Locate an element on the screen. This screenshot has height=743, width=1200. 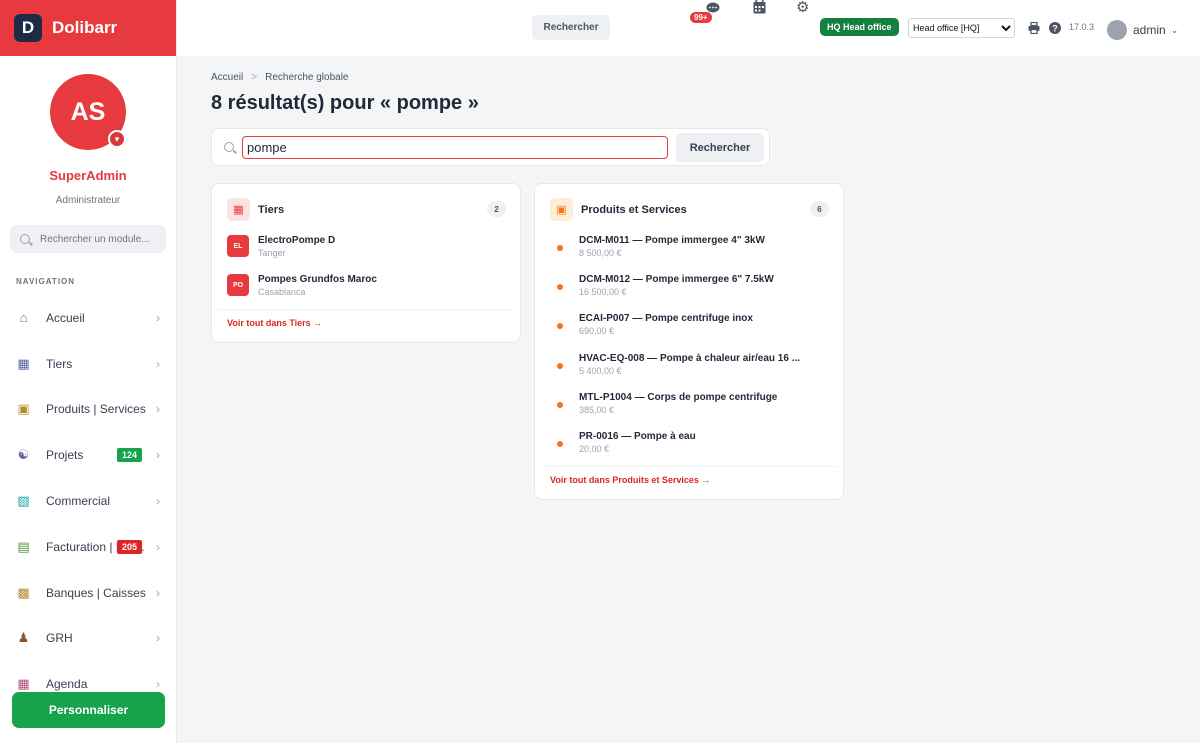
calendar-icon is located at coordinates (759, 7).